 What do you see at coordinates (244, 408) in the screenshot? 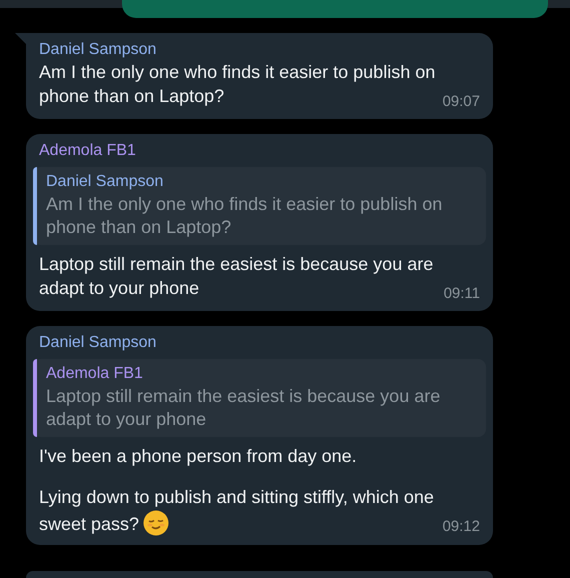
I see `quoted-text: Laptop still remain the easiest is because you are adapt to your phone` at bounding box center [244, 408].